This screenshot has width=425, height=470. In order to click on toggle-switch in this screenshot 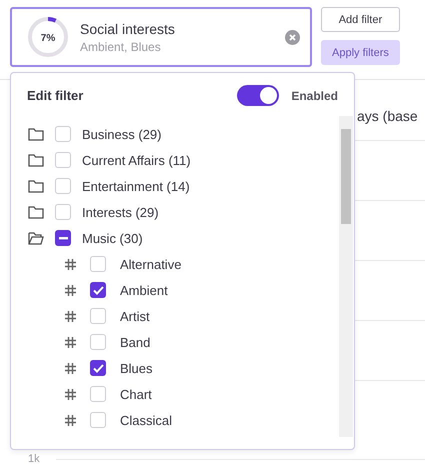, I will do `click(258, 95)`.